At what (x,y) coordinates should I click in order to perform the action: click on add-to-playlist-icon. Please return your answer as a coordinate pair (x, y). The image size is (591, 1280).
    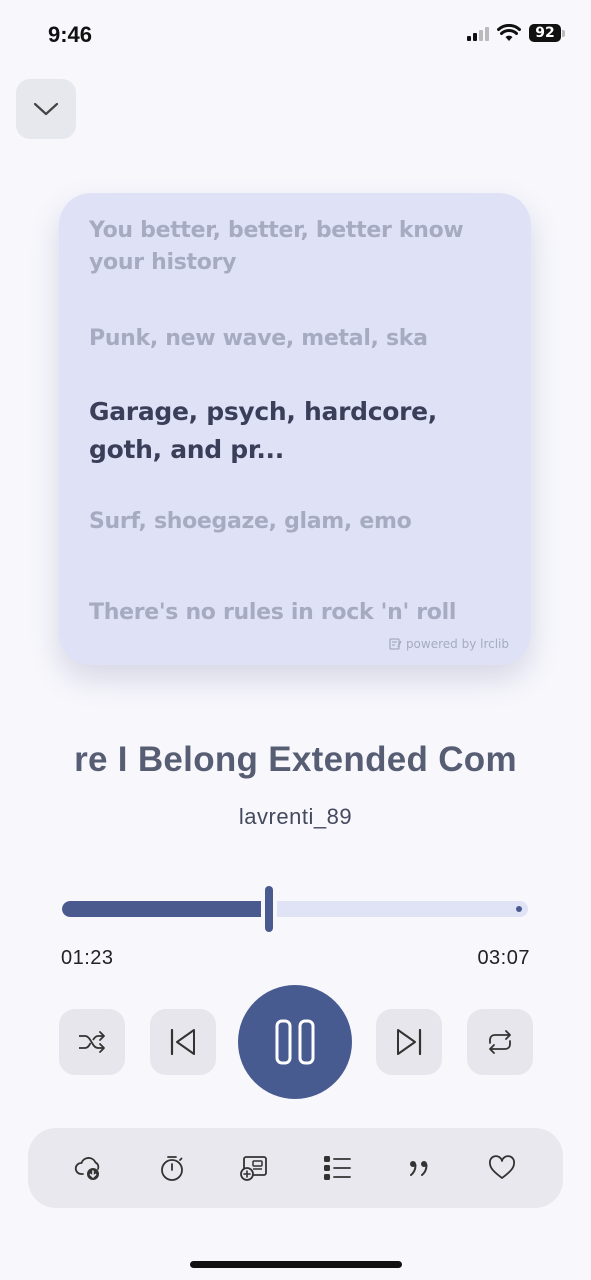
    Looking at the image, I should click on (254, 1168).